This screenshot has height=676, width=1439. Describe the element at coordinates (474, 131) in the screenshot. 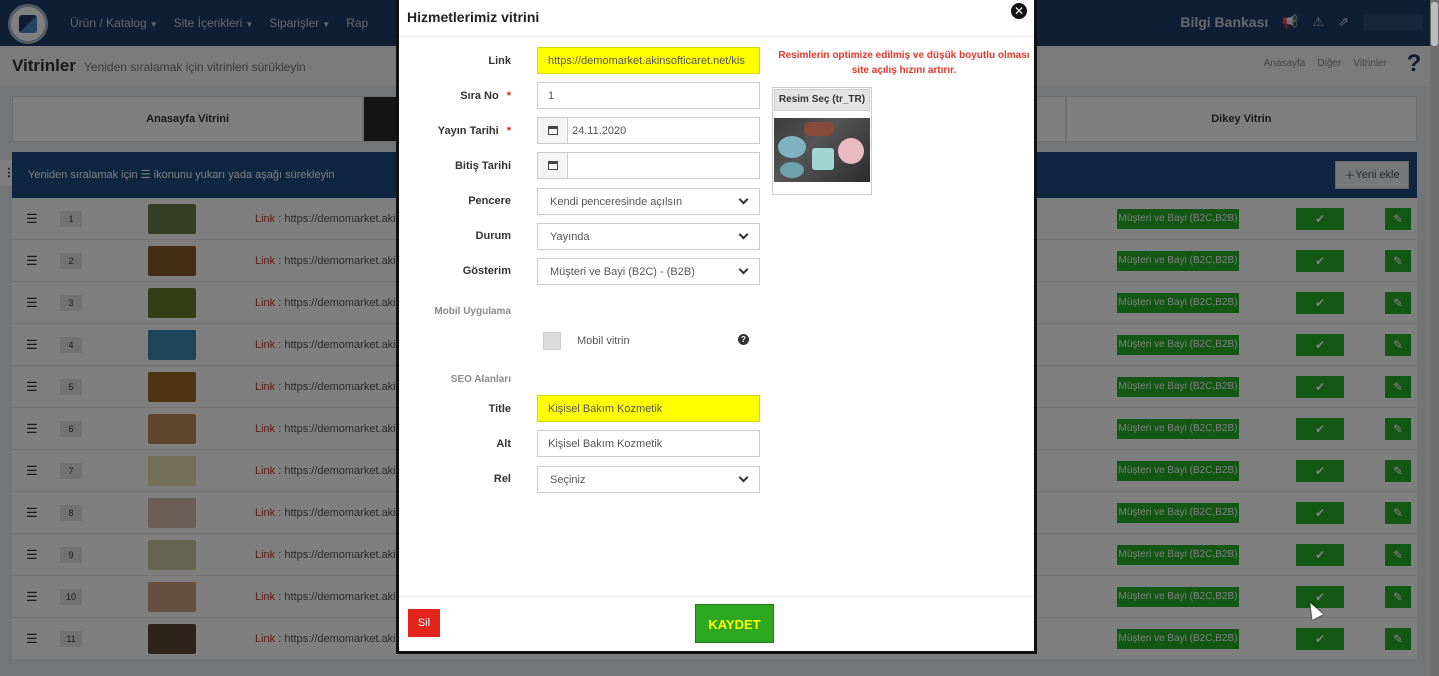

I see `publish-date-label: Yayın Tarihi *` at that location.